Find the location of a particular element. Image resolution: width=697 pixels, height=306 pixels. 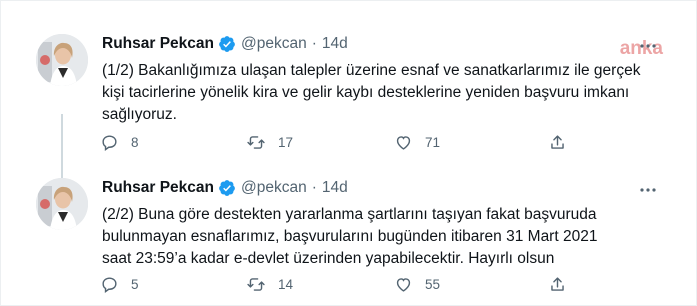

reply-button: 8 is located at coordinates (119, 142).